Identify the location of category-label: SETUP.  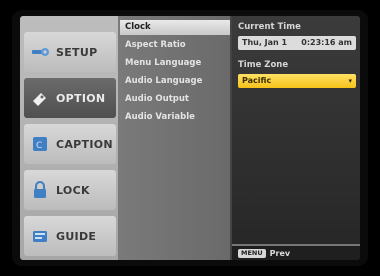
(77, 52).